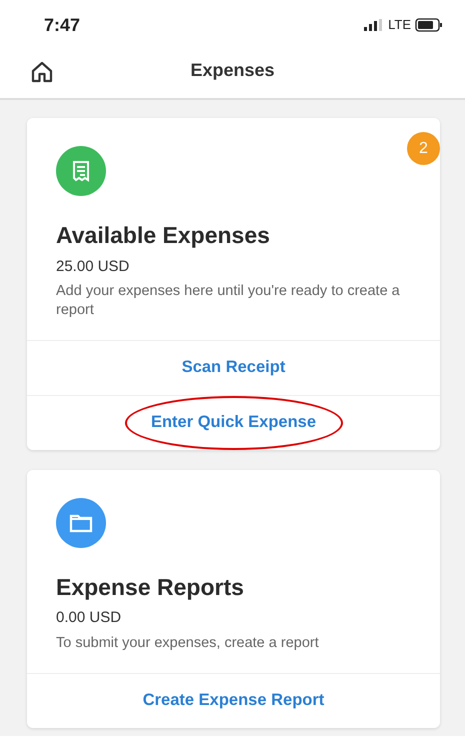  I want to click on battery-icon, so click(429, 25).